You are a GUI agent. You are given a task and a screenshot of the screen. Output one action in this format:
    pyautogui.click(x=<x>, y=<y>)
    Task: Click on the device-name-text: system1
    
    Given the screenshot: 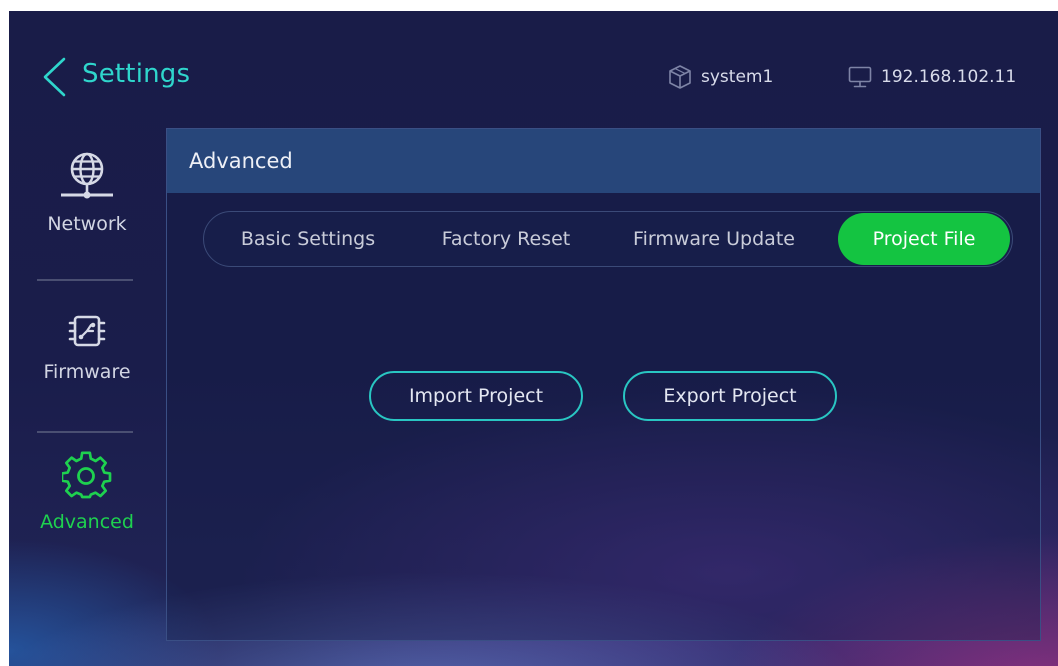 What is the action you would take?
    pyautogui.click(x=737, y=77)
    